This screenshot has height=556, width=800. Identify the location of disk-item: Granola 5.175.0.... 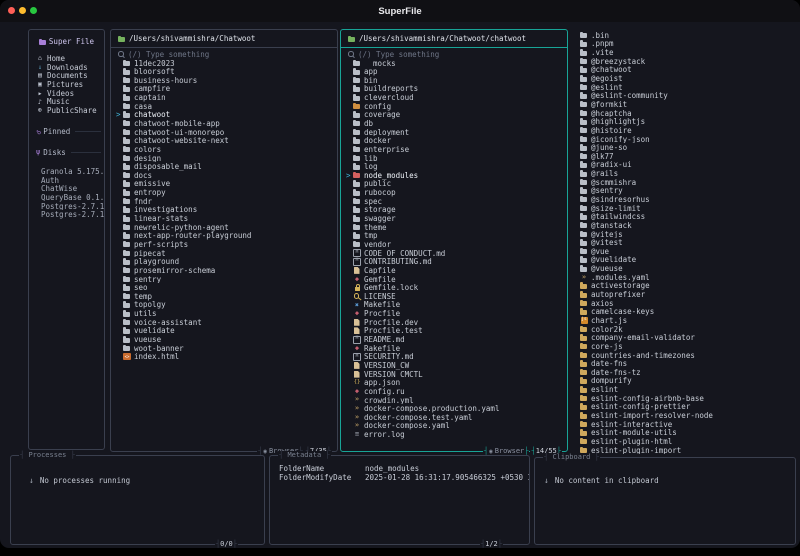
(72, 171).